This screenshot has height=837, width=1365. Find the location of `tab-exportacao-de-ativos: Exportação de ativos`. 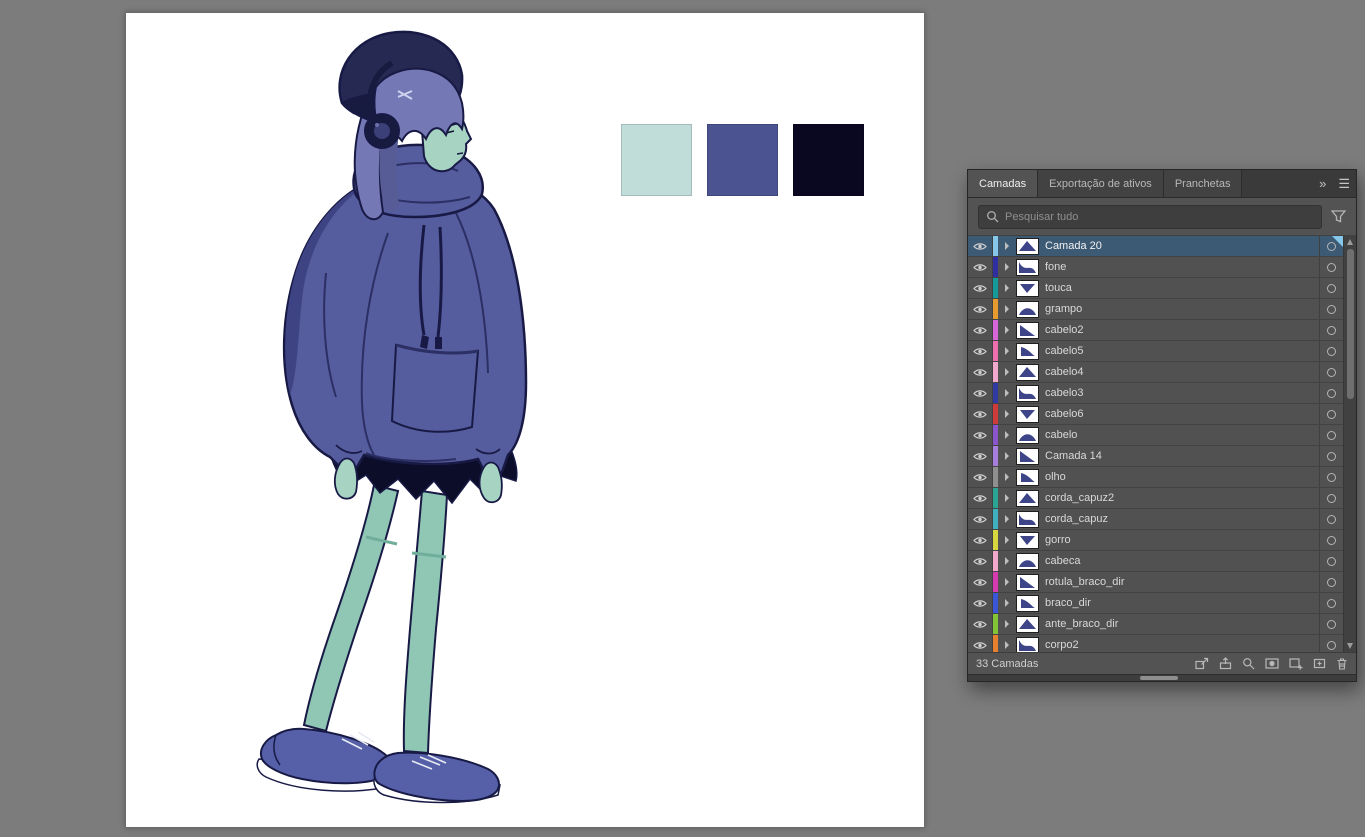

tab-exportacao-de-ativos: Exportação de ativos is located at coordinates (1101, 183).